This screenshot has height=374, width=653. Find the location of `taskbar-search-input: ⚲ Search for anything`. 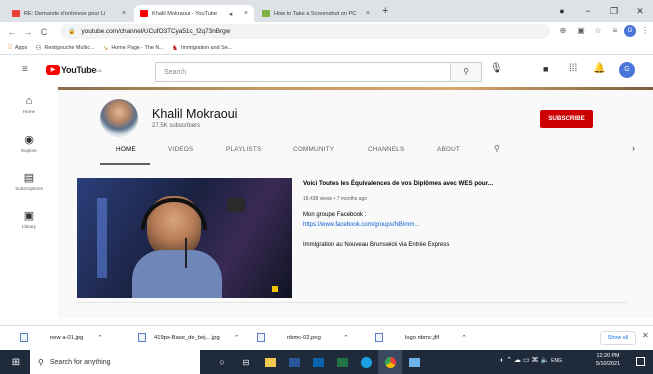

taskbar-search-input: ⚲ Search for anything is located at coordinates (115, 362).